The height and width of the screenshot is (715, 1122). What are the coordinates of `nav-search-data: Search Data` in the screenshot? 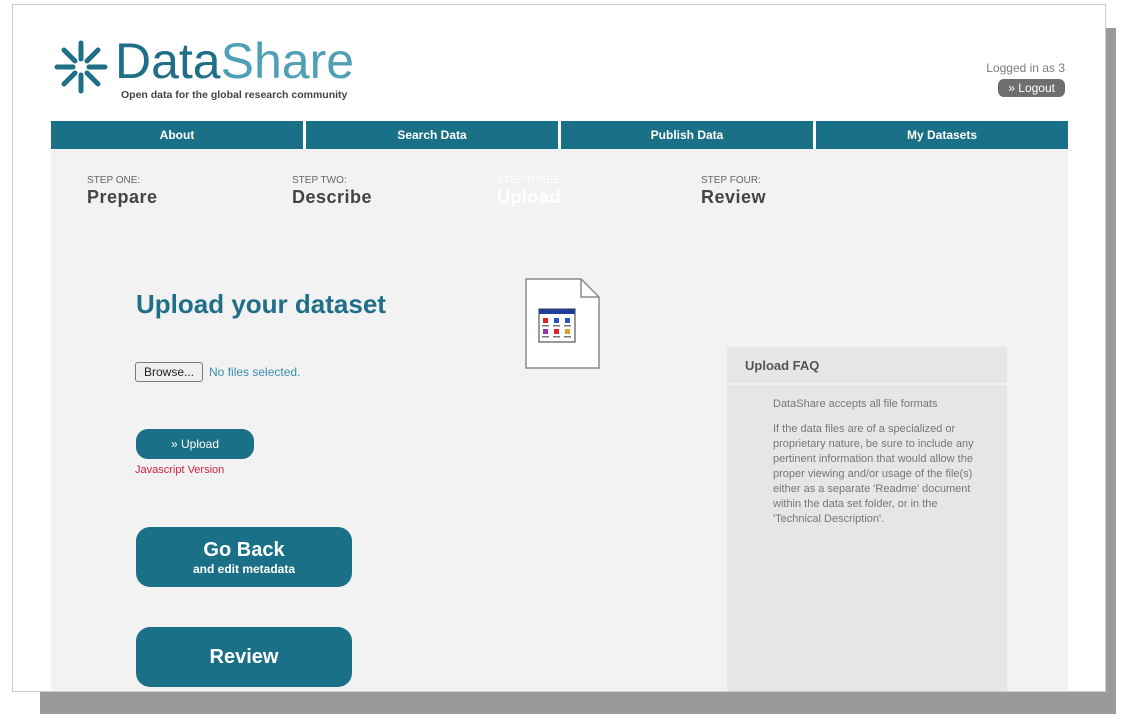 It's located at (433, 135).